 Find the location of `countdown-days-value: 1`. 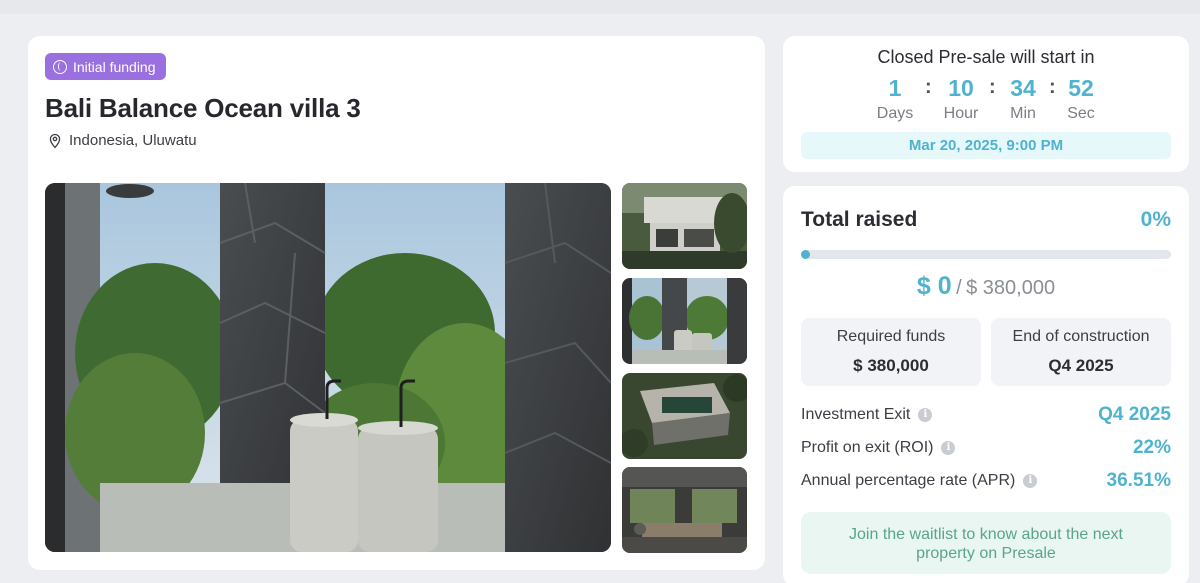

countdown-days-value: 1 is located at coordinates (895, 88).